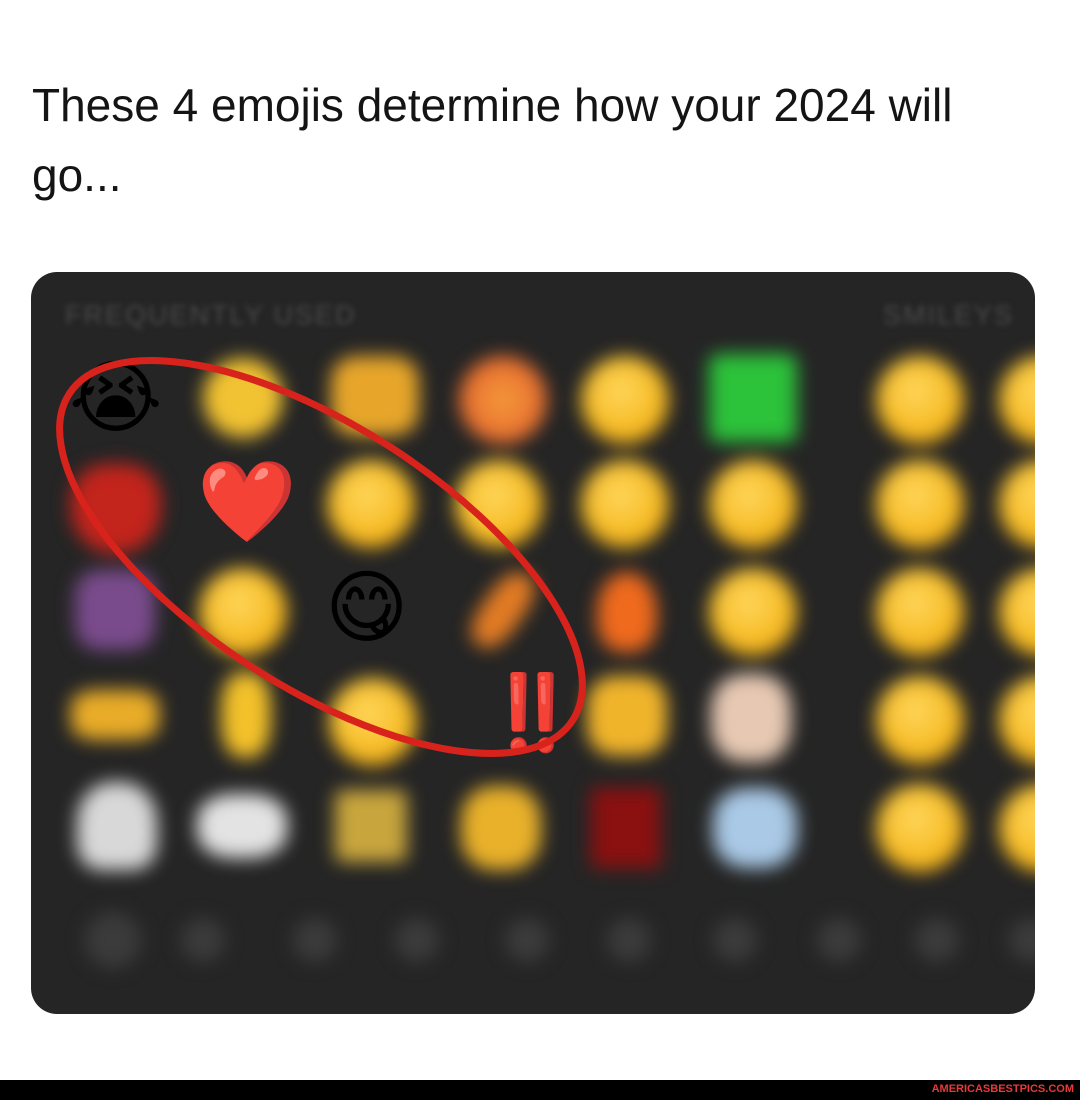  What do you see at coordinates (540, 1090) in the screenshot?
I see `watermark-bar: AMERICASBESTPICS.COM` at bounding box center [540, 1090].